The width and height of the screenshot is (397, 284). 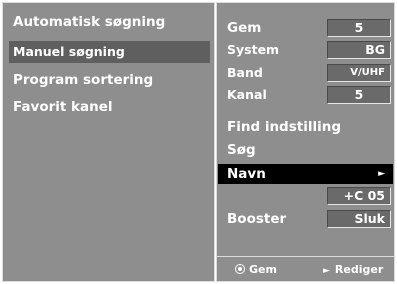 I want to click on footer-rediger-hint: ► Rediger, so click(x=353, y=270).